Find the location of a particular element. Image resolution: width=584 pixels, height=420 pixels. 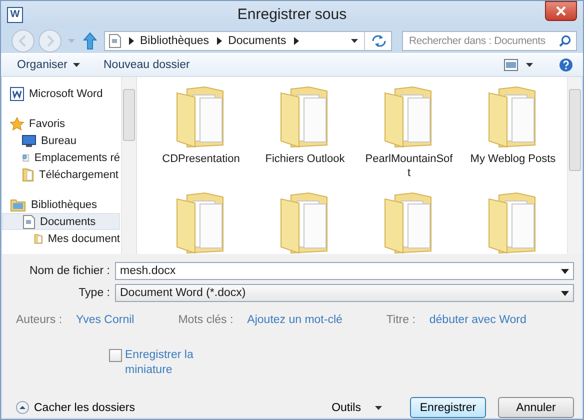

save-button: Enregistrer is located at coordinates (448, 407).